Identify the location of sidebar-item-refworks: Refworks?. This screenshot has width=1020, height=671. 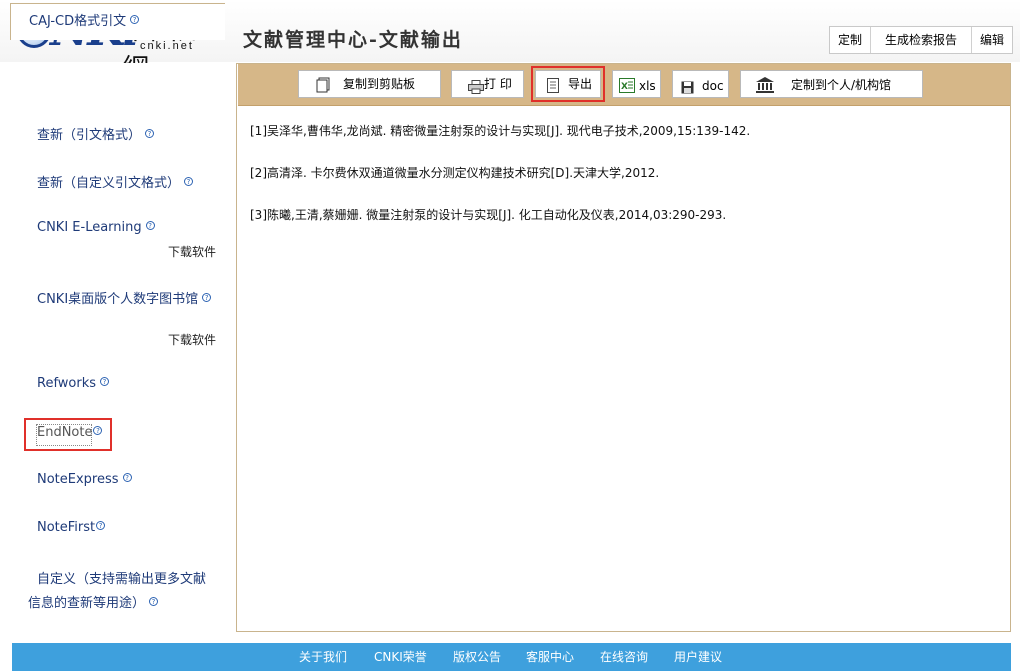
(73, 383).